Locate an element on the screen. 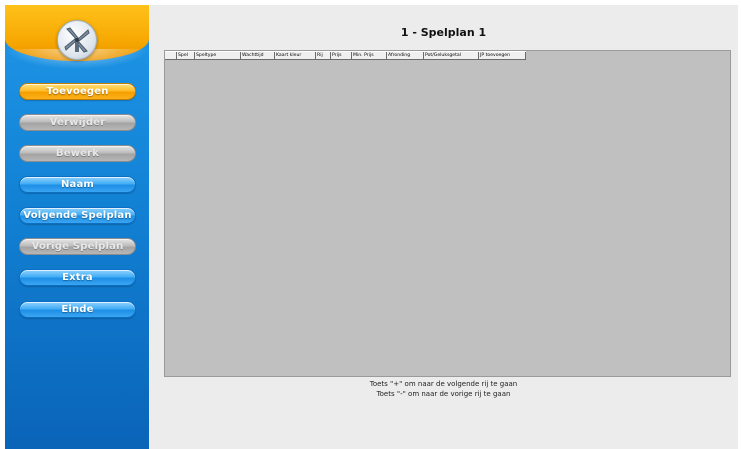 The width and height of the screenshot is (741, 449). hint-previous-row: Toets "-" om naar de vorige rij te gaan is located at coordinates (443, 394).